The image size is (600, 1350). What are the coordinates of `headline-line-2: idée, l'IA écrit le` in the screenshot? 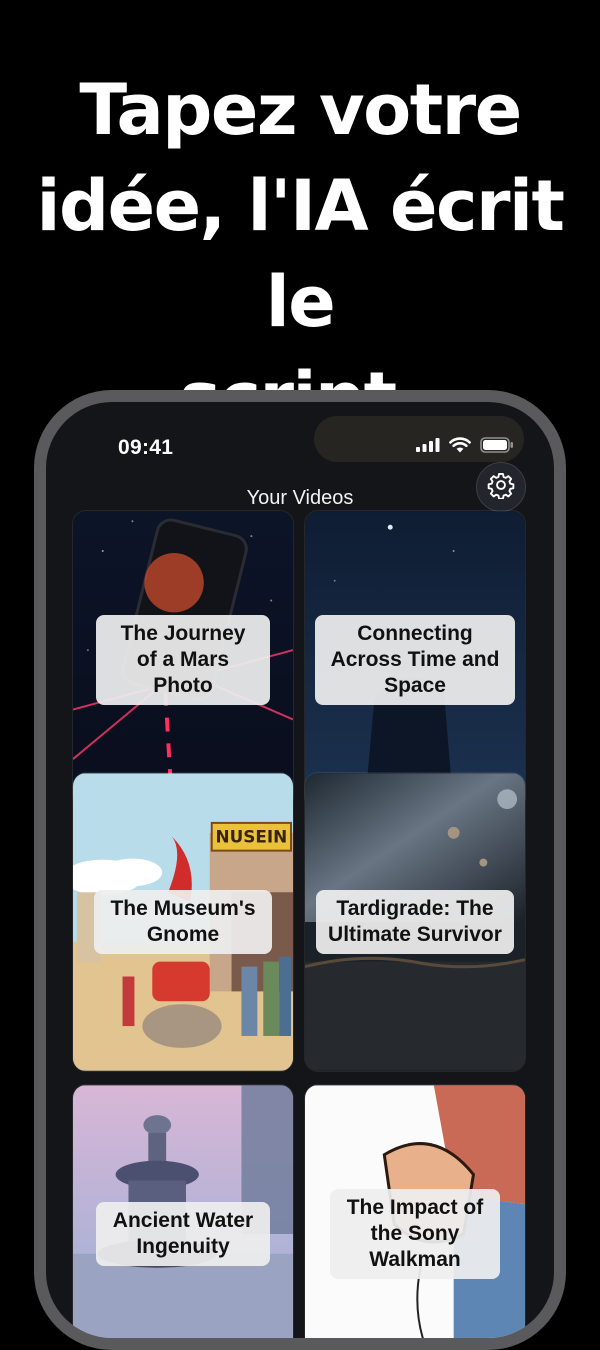 It's located at (300, 254).